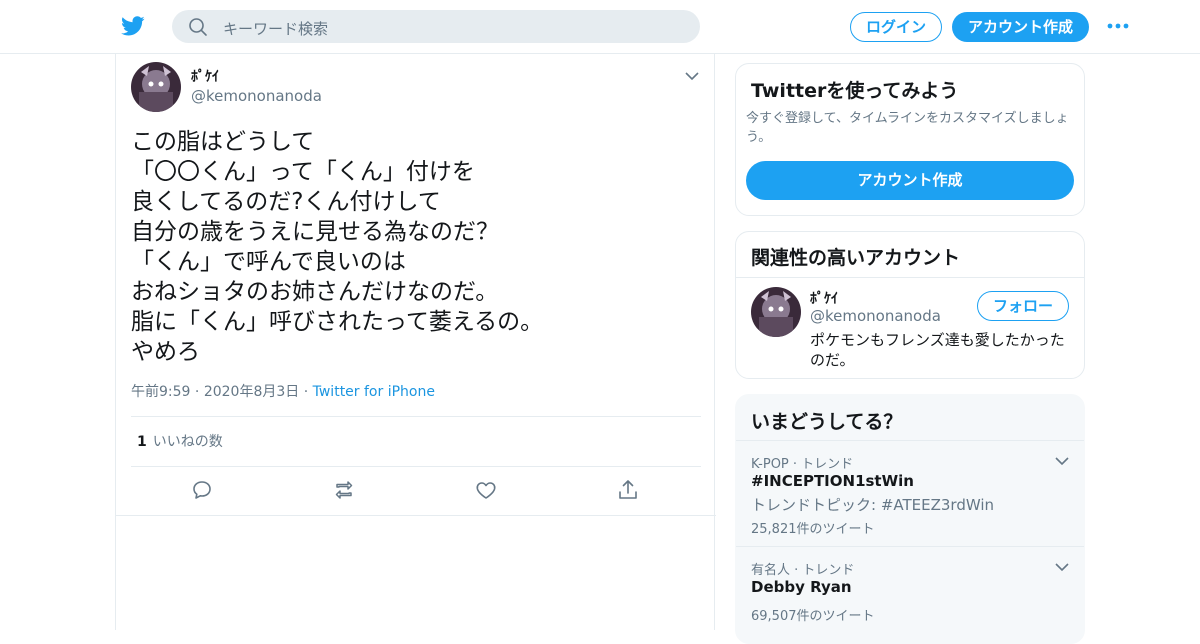  What do you see at coordinates (187, 442) in the screenshot?
I see `like-label: いいねの数` at bounding box center [187, 442].